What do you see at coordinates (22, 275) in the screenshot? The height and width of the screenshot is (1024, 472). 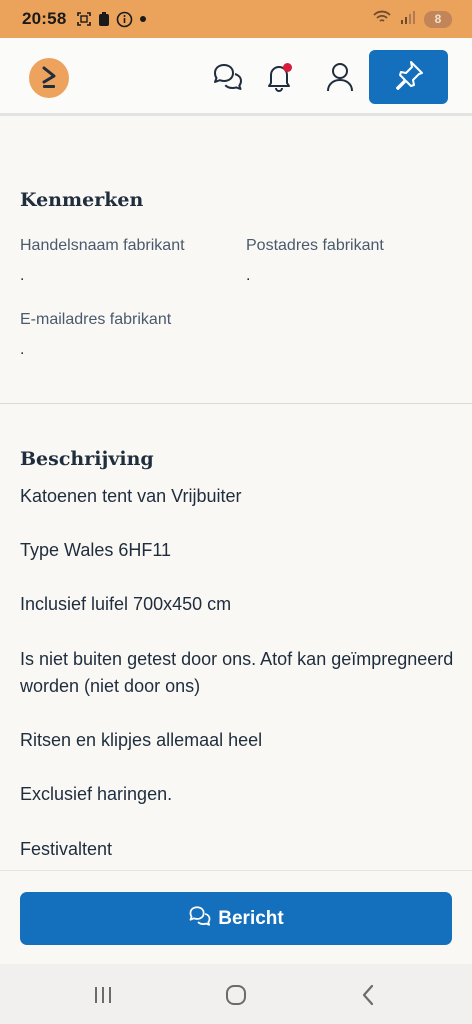 I see `attr-value-handelsnaam: .` at bounding box center [22, 275].